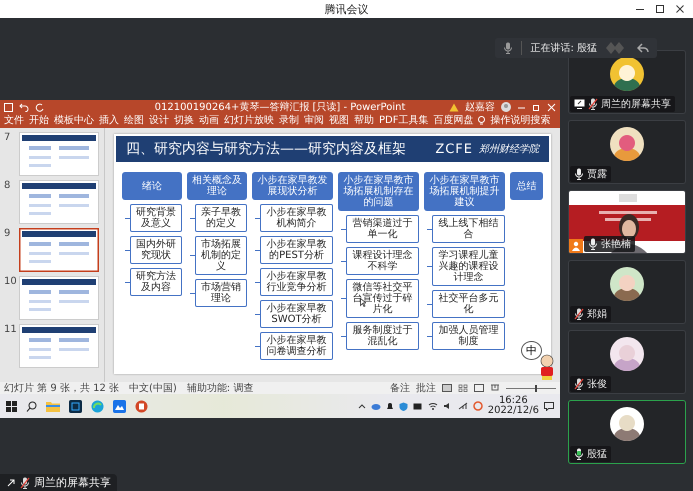  I want to click on diagram-heading: 小步在家早教市场拓展机制存在的问题, so click(378, 191).